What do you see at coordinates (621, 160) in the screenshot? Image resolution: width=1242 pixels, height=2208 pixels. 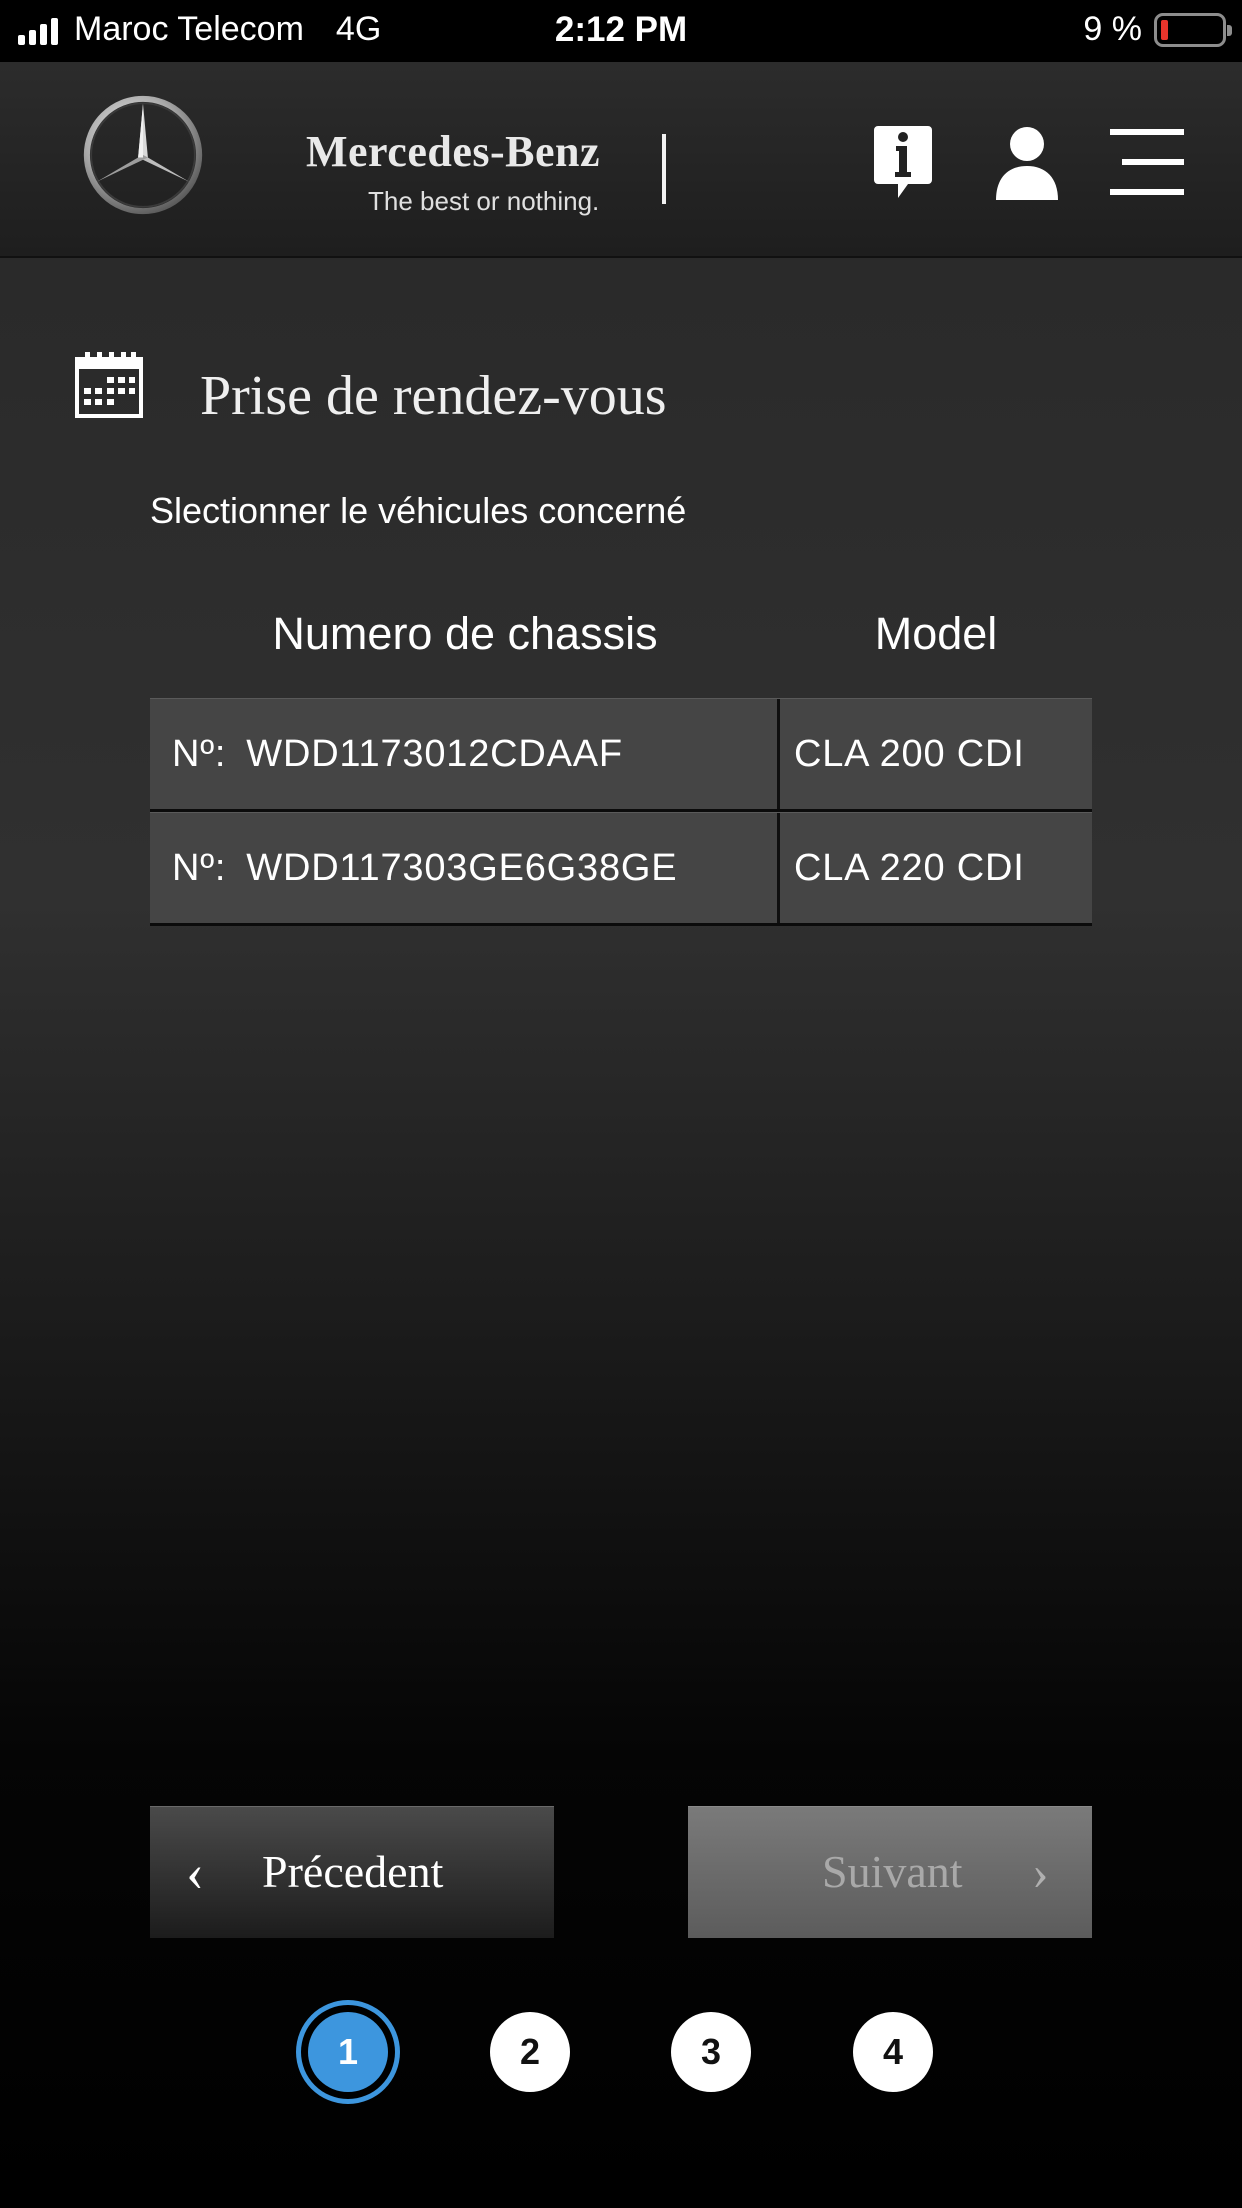 I see `app-header: Mercedes-Benz The best or nothing.` at bounding box center [621, 160].